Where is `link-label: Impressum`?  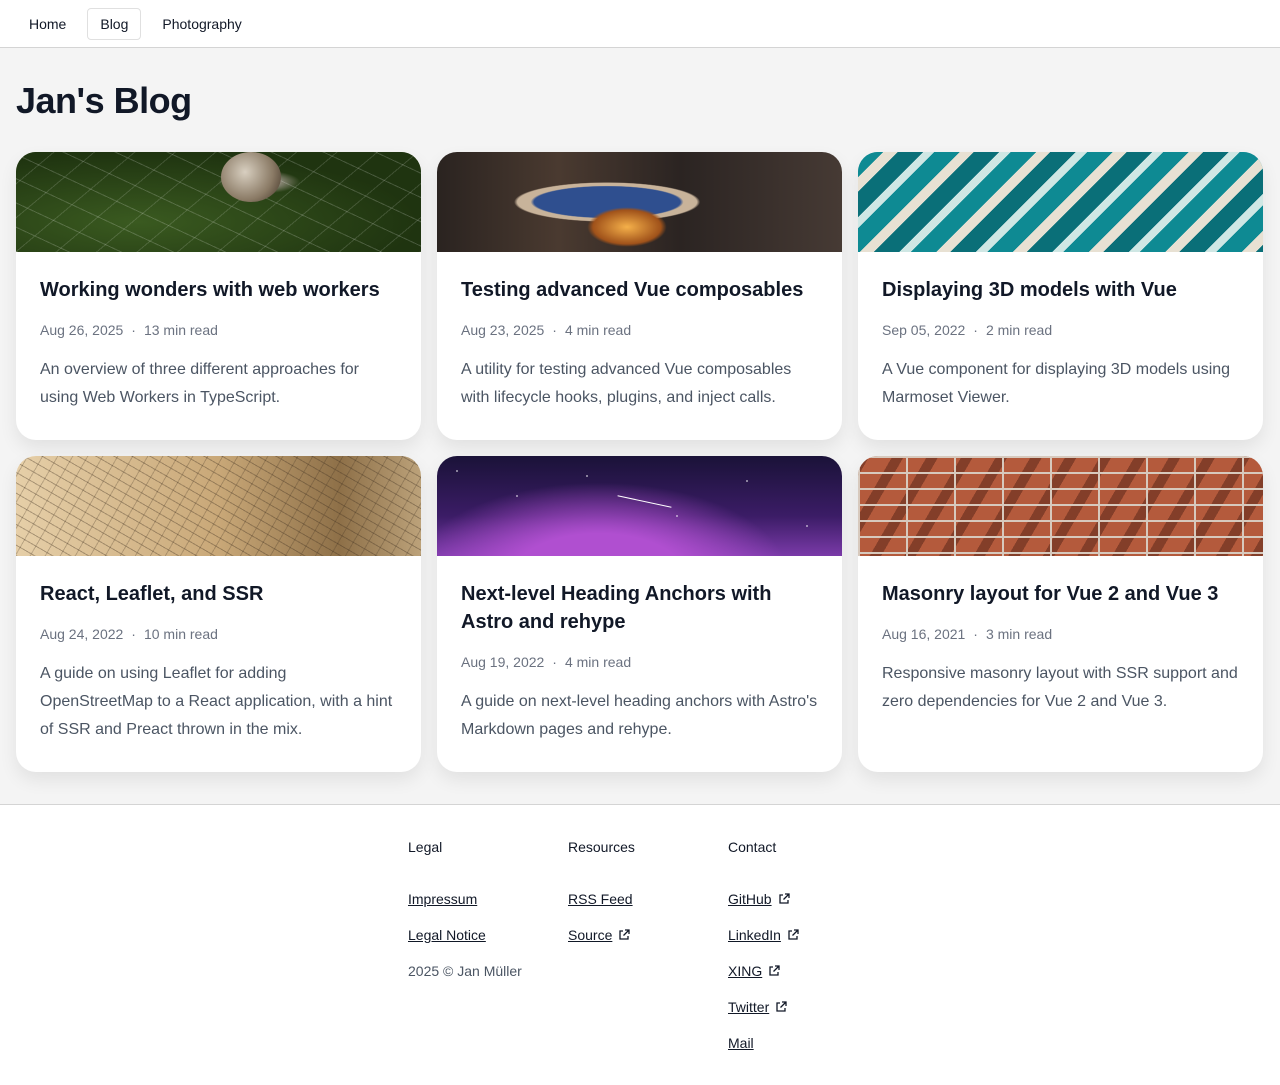
link-label: Impressum is located at coordinates (443, 899).